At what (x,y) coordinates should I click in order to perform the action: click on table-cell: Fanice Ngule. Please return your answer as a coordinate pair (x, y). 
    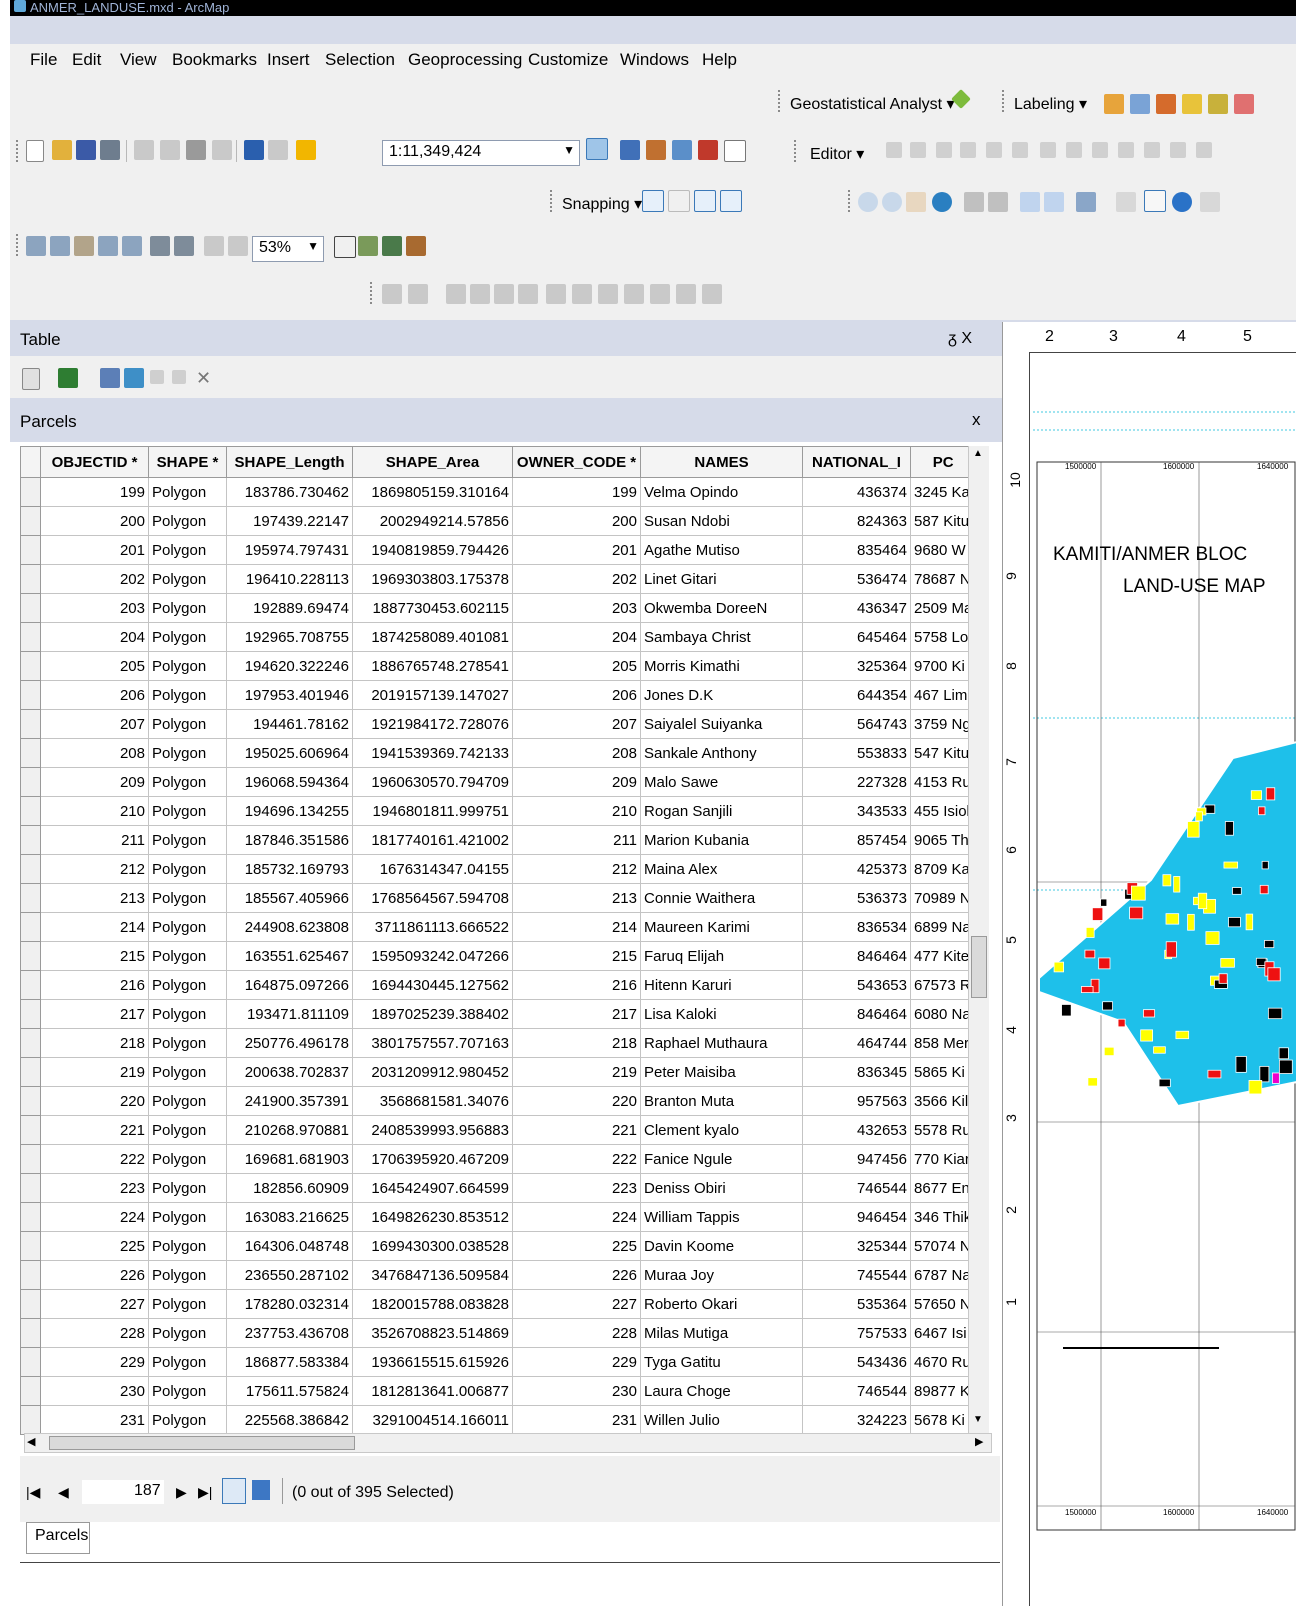
    Looking at the image, I should click on (721, 1159).